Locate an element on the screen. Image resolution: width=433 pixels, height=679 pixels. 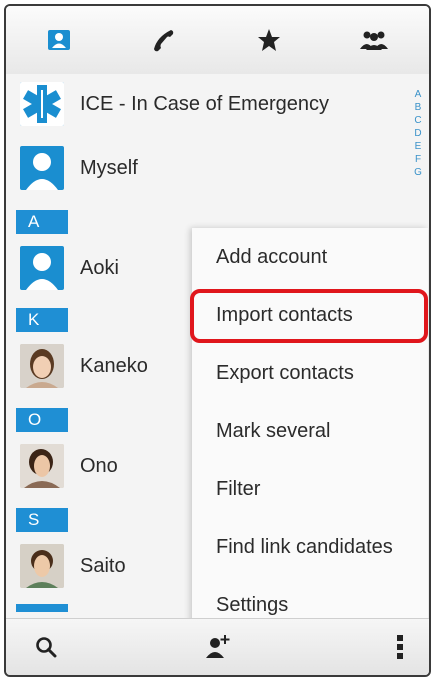
highlight-box is located at coordinates (309, 316).